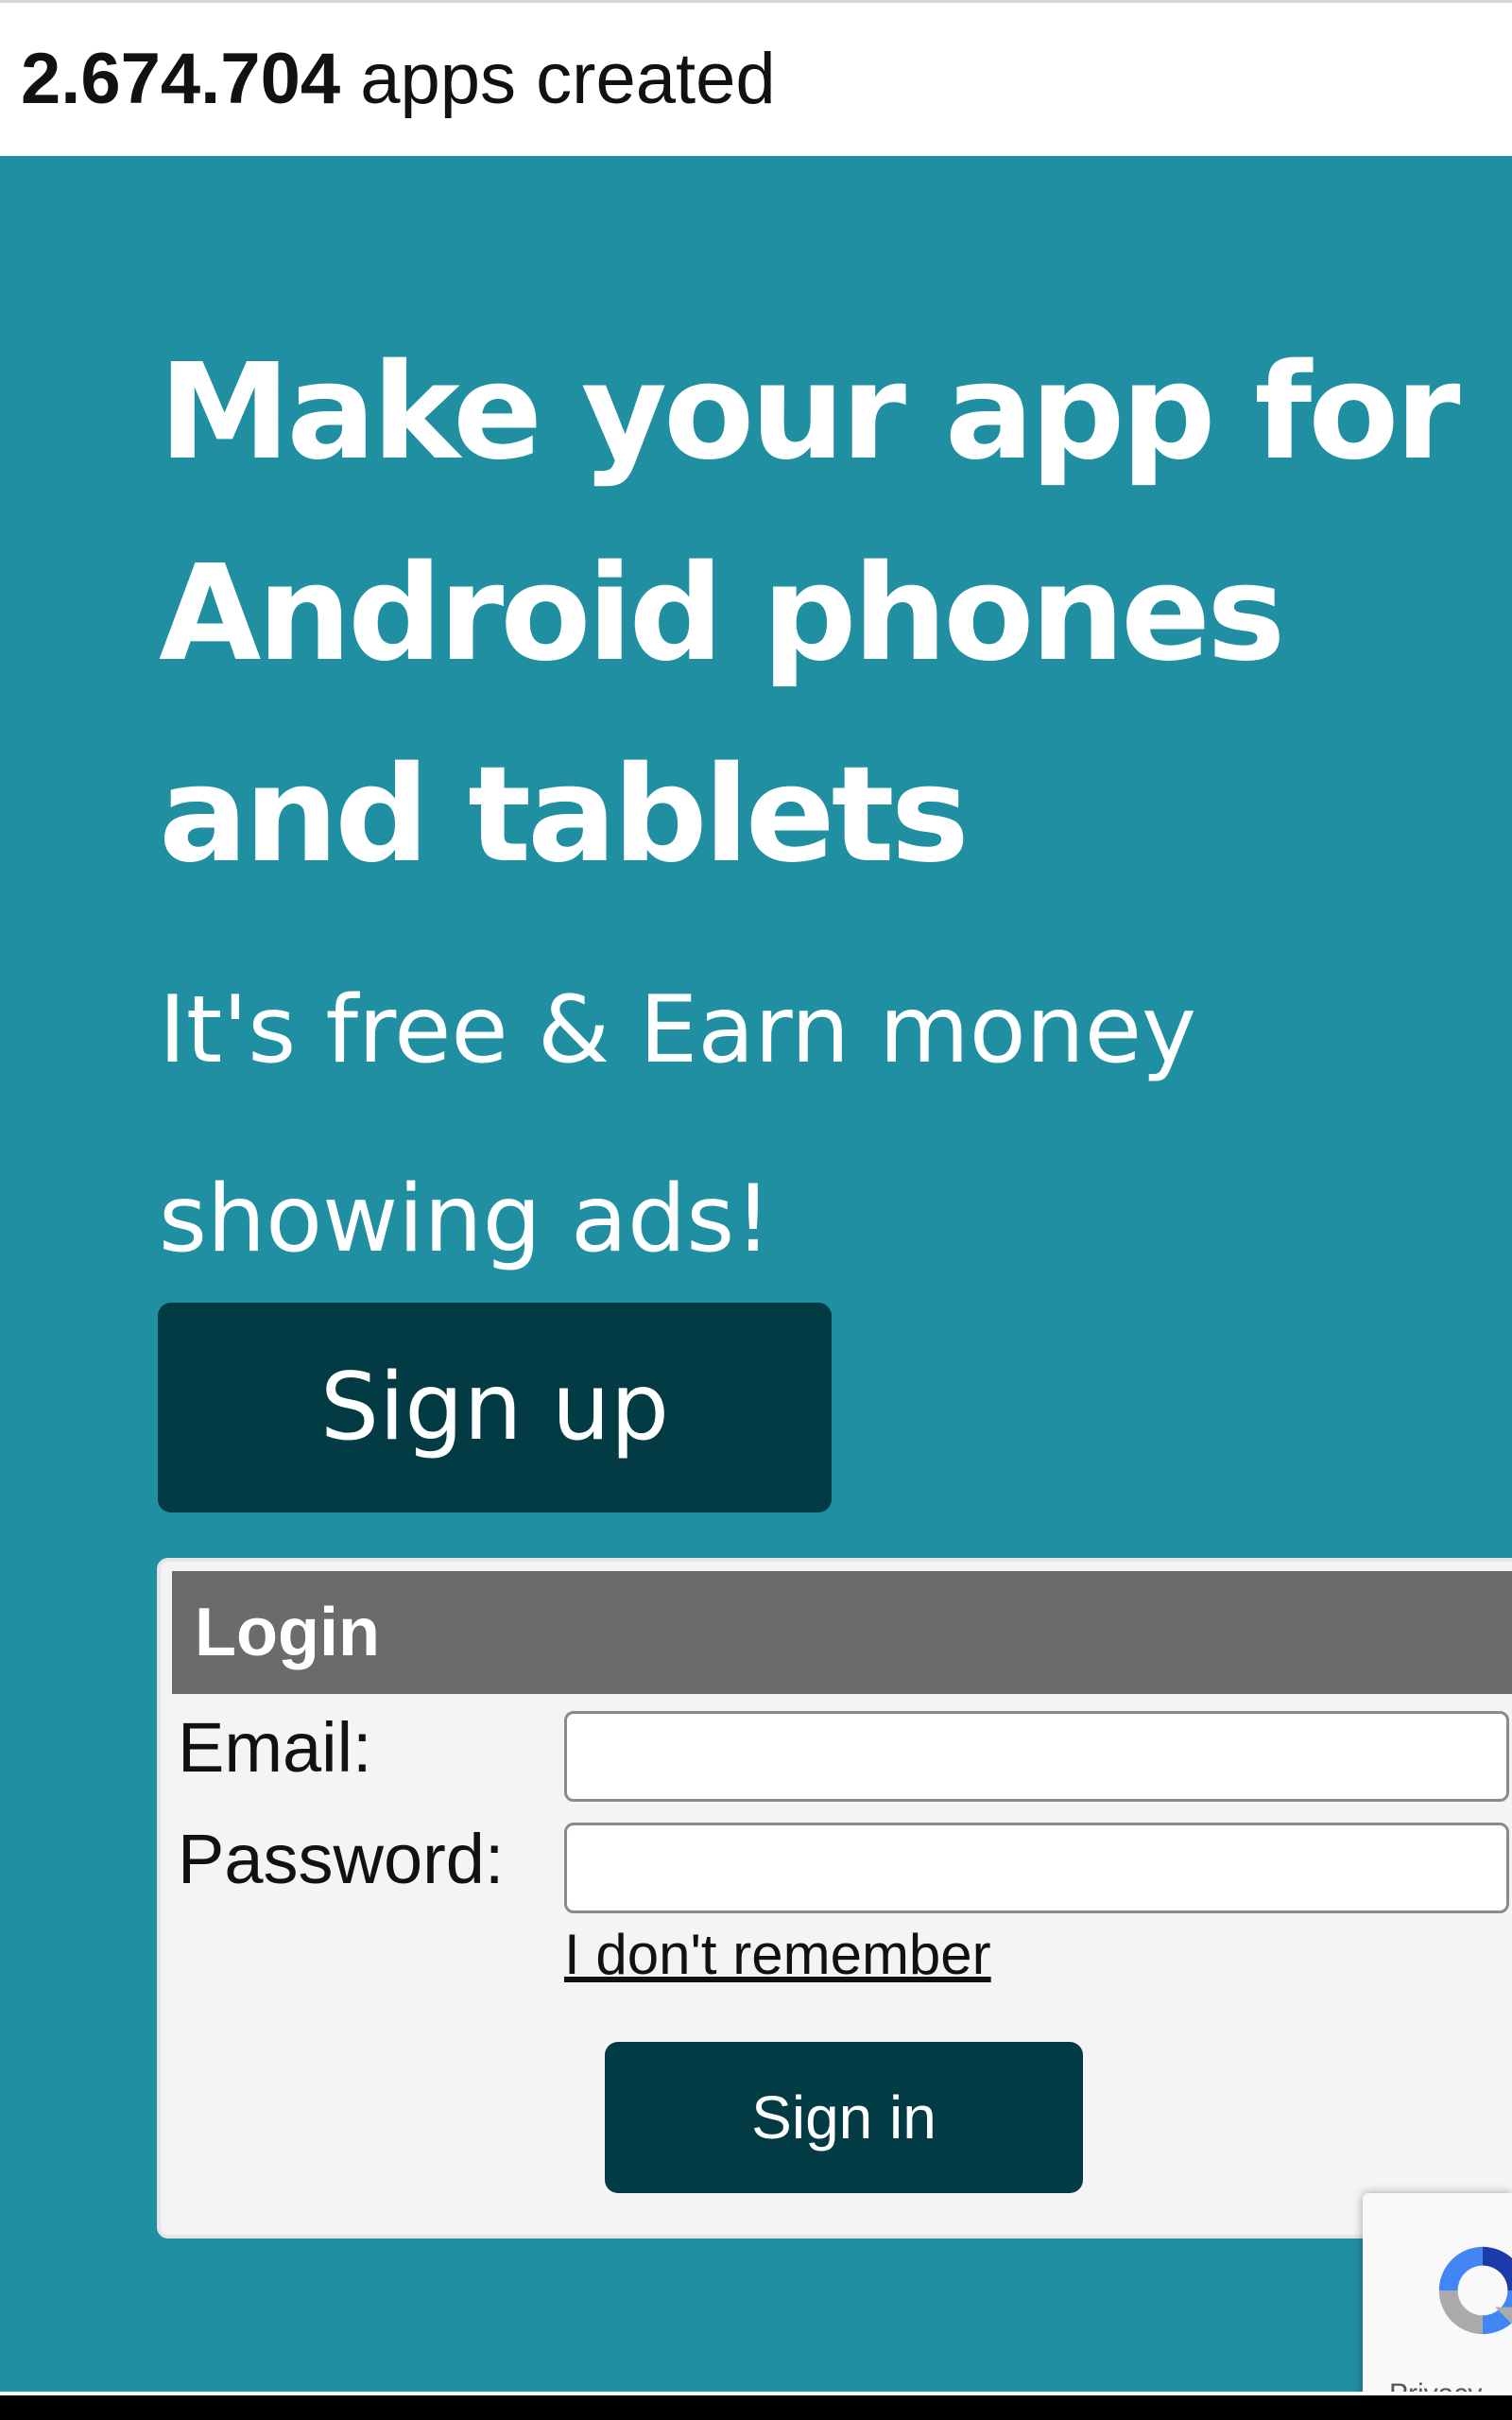 The height and width of the screenshot is (2420, 1512). I want to click on email-field, so click(1036, 1757).